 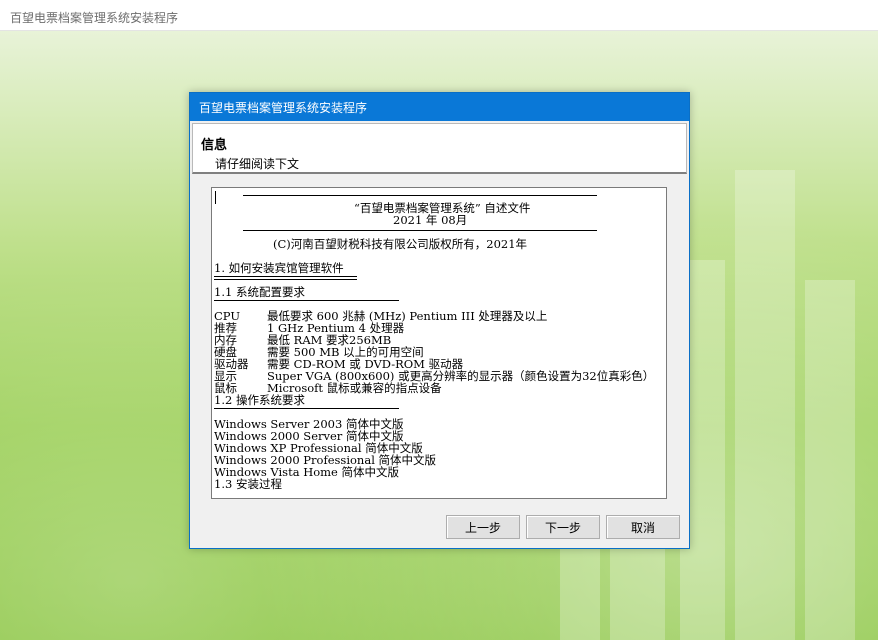 What do you see at coordinates (257, 164) in the screenshot?
I see `header-subtitle: 请仔细阅读下文` at bounding box center [257, 164].